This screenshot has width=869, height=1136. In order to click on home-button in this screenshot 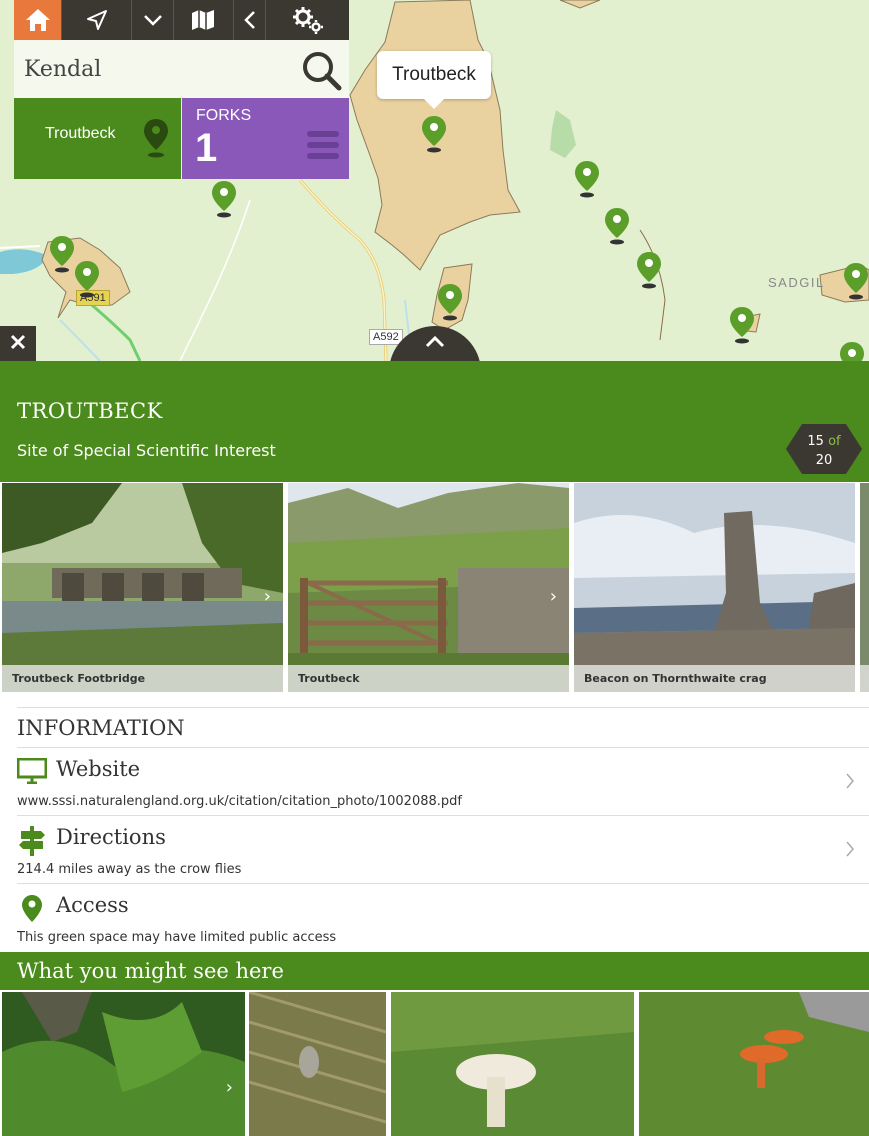, I will do `click(38, 20)`.